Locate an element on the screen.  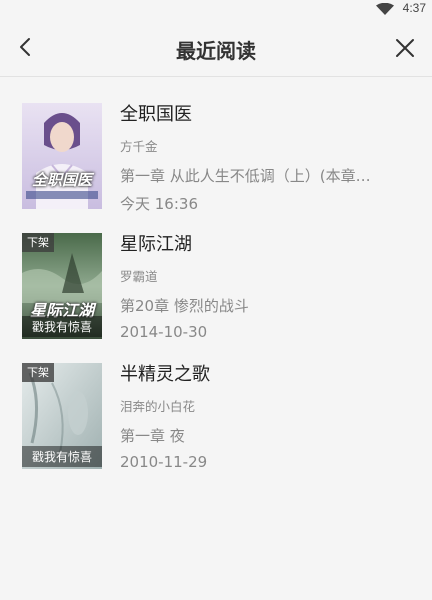
cover-title: 全职国医 is located at coordinates (61, 180).